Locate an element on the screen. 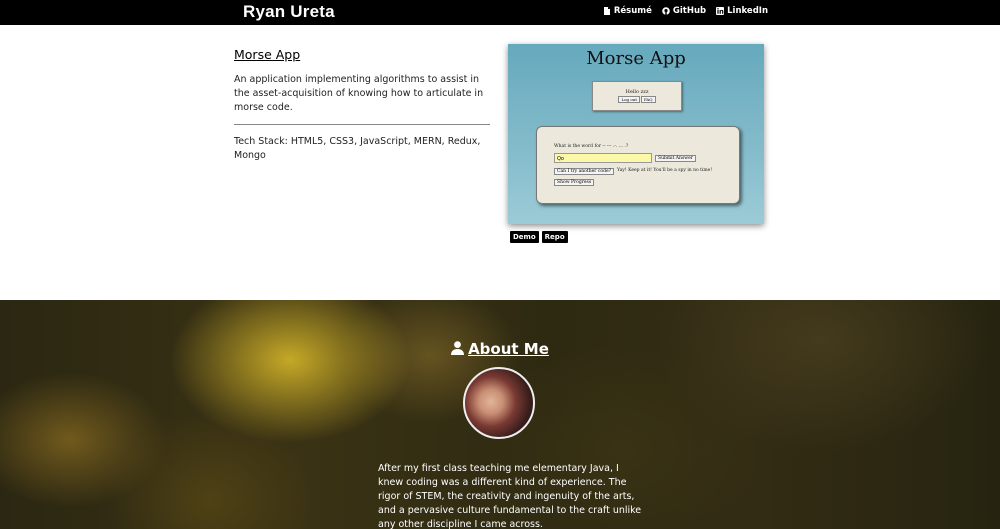 The image size is (1000, 529). about-heading: About Me is located at coordinates (500, 349).